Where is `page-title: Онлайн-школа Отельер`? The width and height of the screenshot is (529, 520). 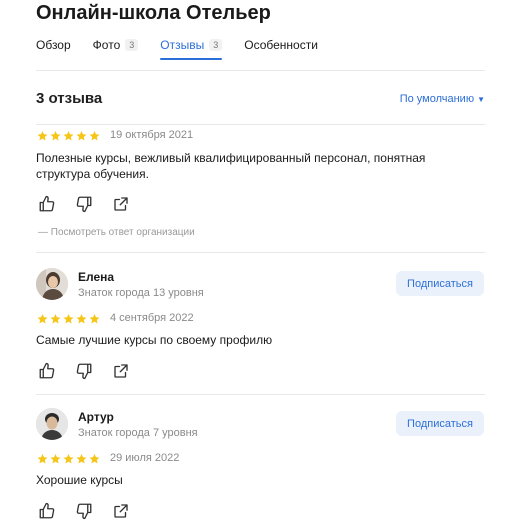
page-title: Онлайн-школа Отельер is located at coordinates (153, 13).